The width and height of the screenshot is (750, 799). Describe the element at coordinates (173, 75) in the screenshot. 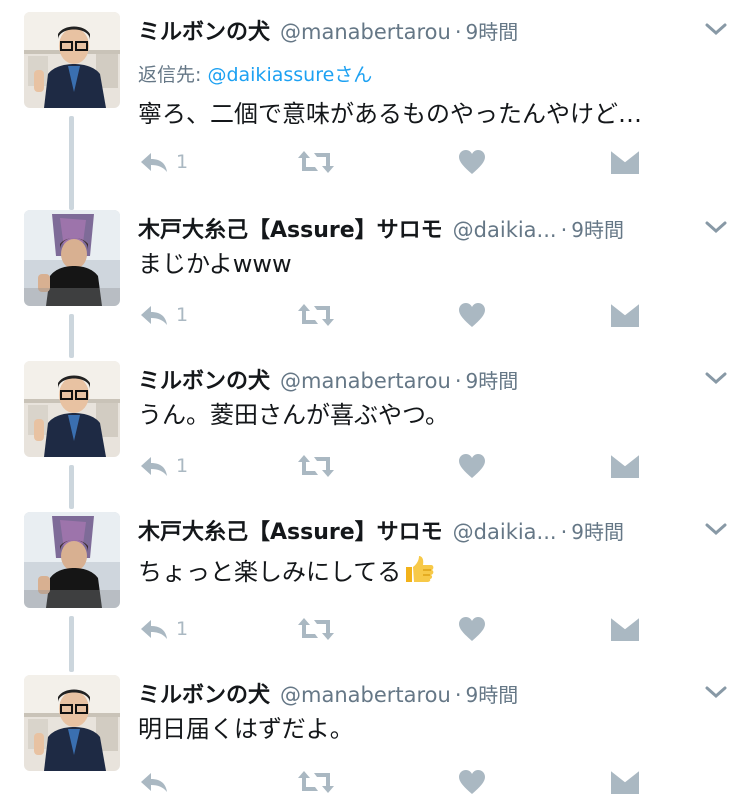

I see `reply-prefix: 返信先:` at that location.